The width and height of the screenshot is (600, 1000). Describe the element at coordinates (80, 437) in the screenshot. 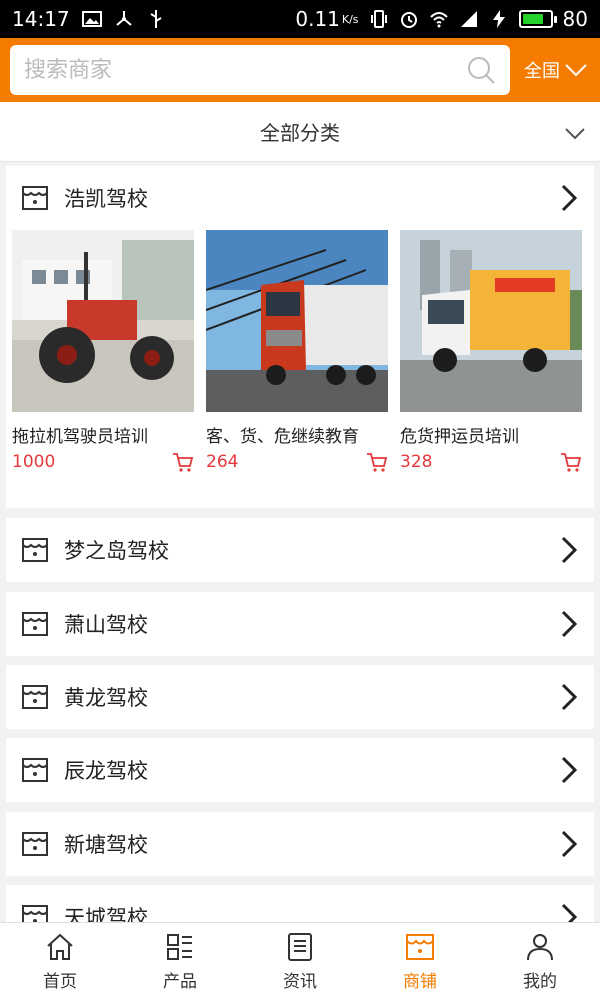

I see `product-name: 拖拉机驾驶员培训` at that location.